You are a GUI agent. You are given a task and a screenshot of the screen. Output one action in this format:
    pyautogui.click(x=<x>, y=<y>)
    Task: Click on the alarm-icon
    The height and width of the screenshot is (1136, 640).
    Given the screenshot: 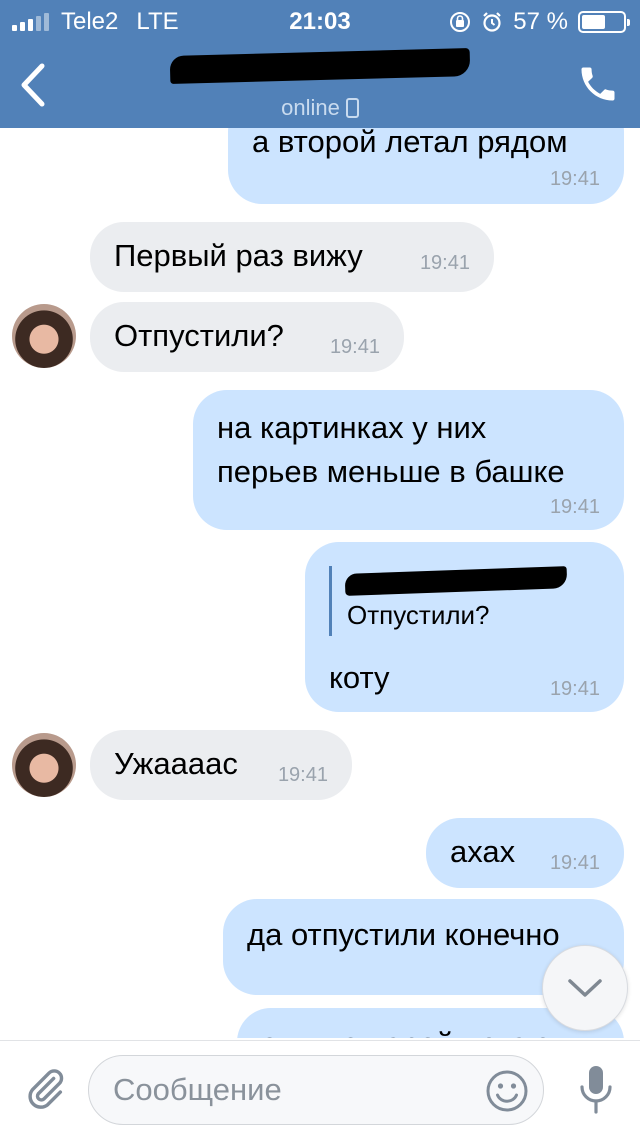 What is the action you would take?
    pyautogui.click(x=492, y=22)
    